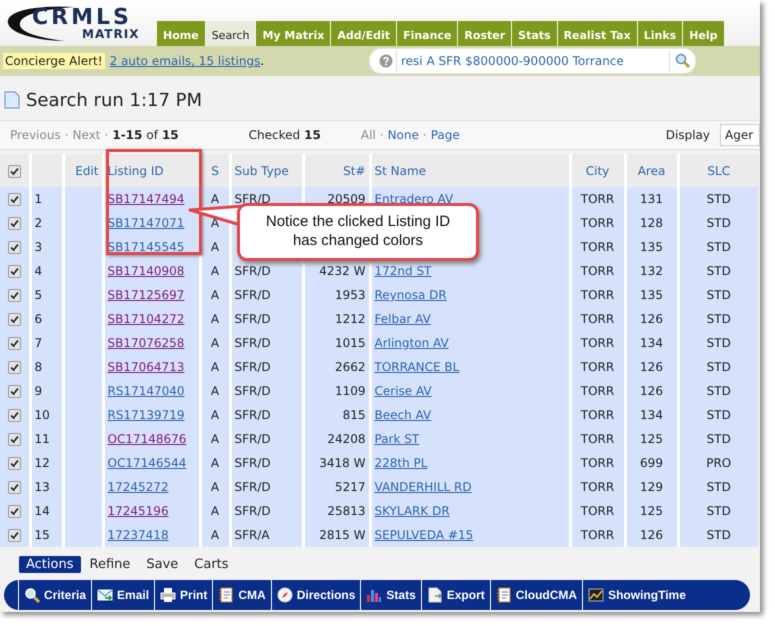 This screenshot has height=626, width=775. Describe the element at coordinates (284, 595) in the screenshot. I see `compass-icon` at that location.